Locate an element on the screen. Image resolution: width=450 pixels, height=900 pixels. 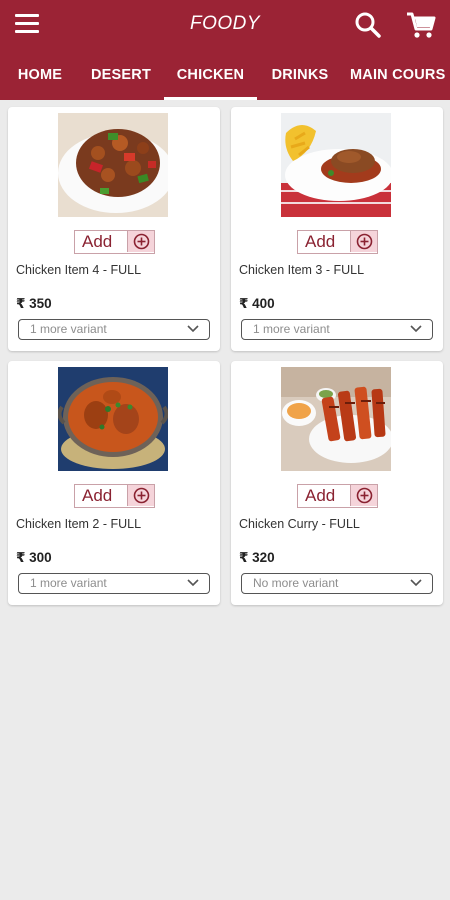
item-name: Chicken Item 3 - FULL is located at coordinates (302, 270).